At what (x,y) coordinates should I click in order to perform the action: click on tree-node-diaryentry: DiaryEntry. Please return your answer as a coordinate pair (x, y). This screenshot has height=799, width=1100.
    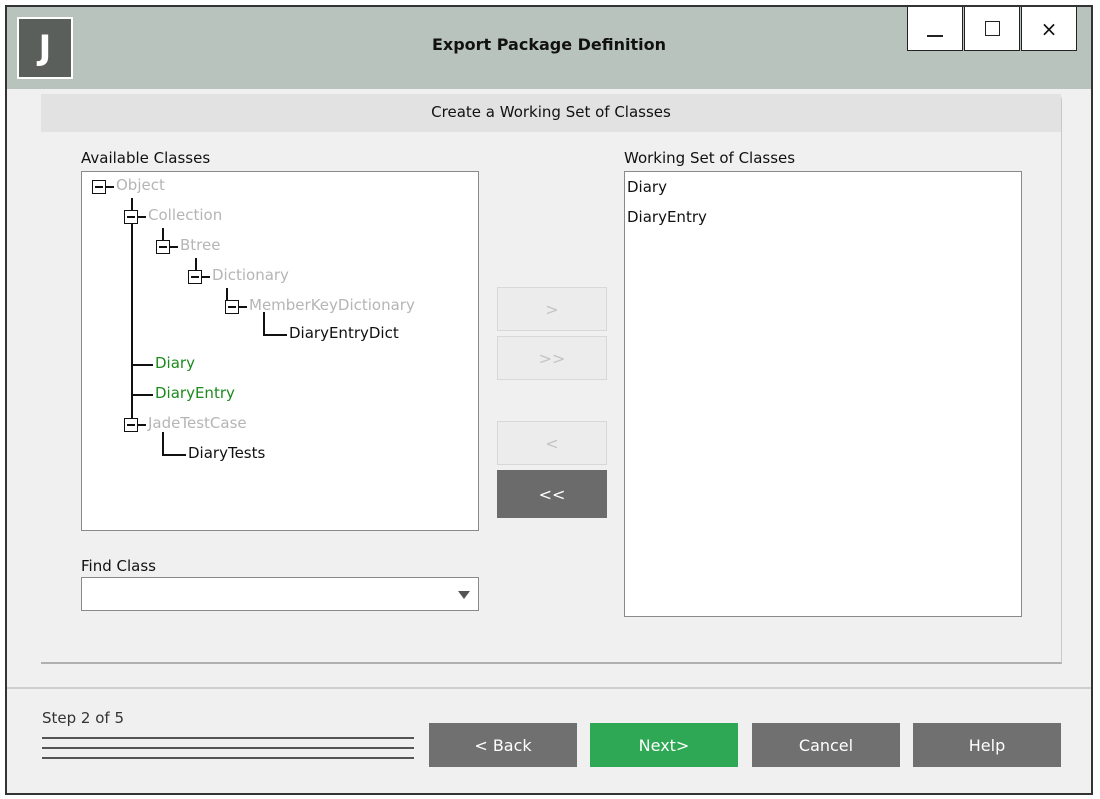
    Looking at the image, I should click on (195, 393).